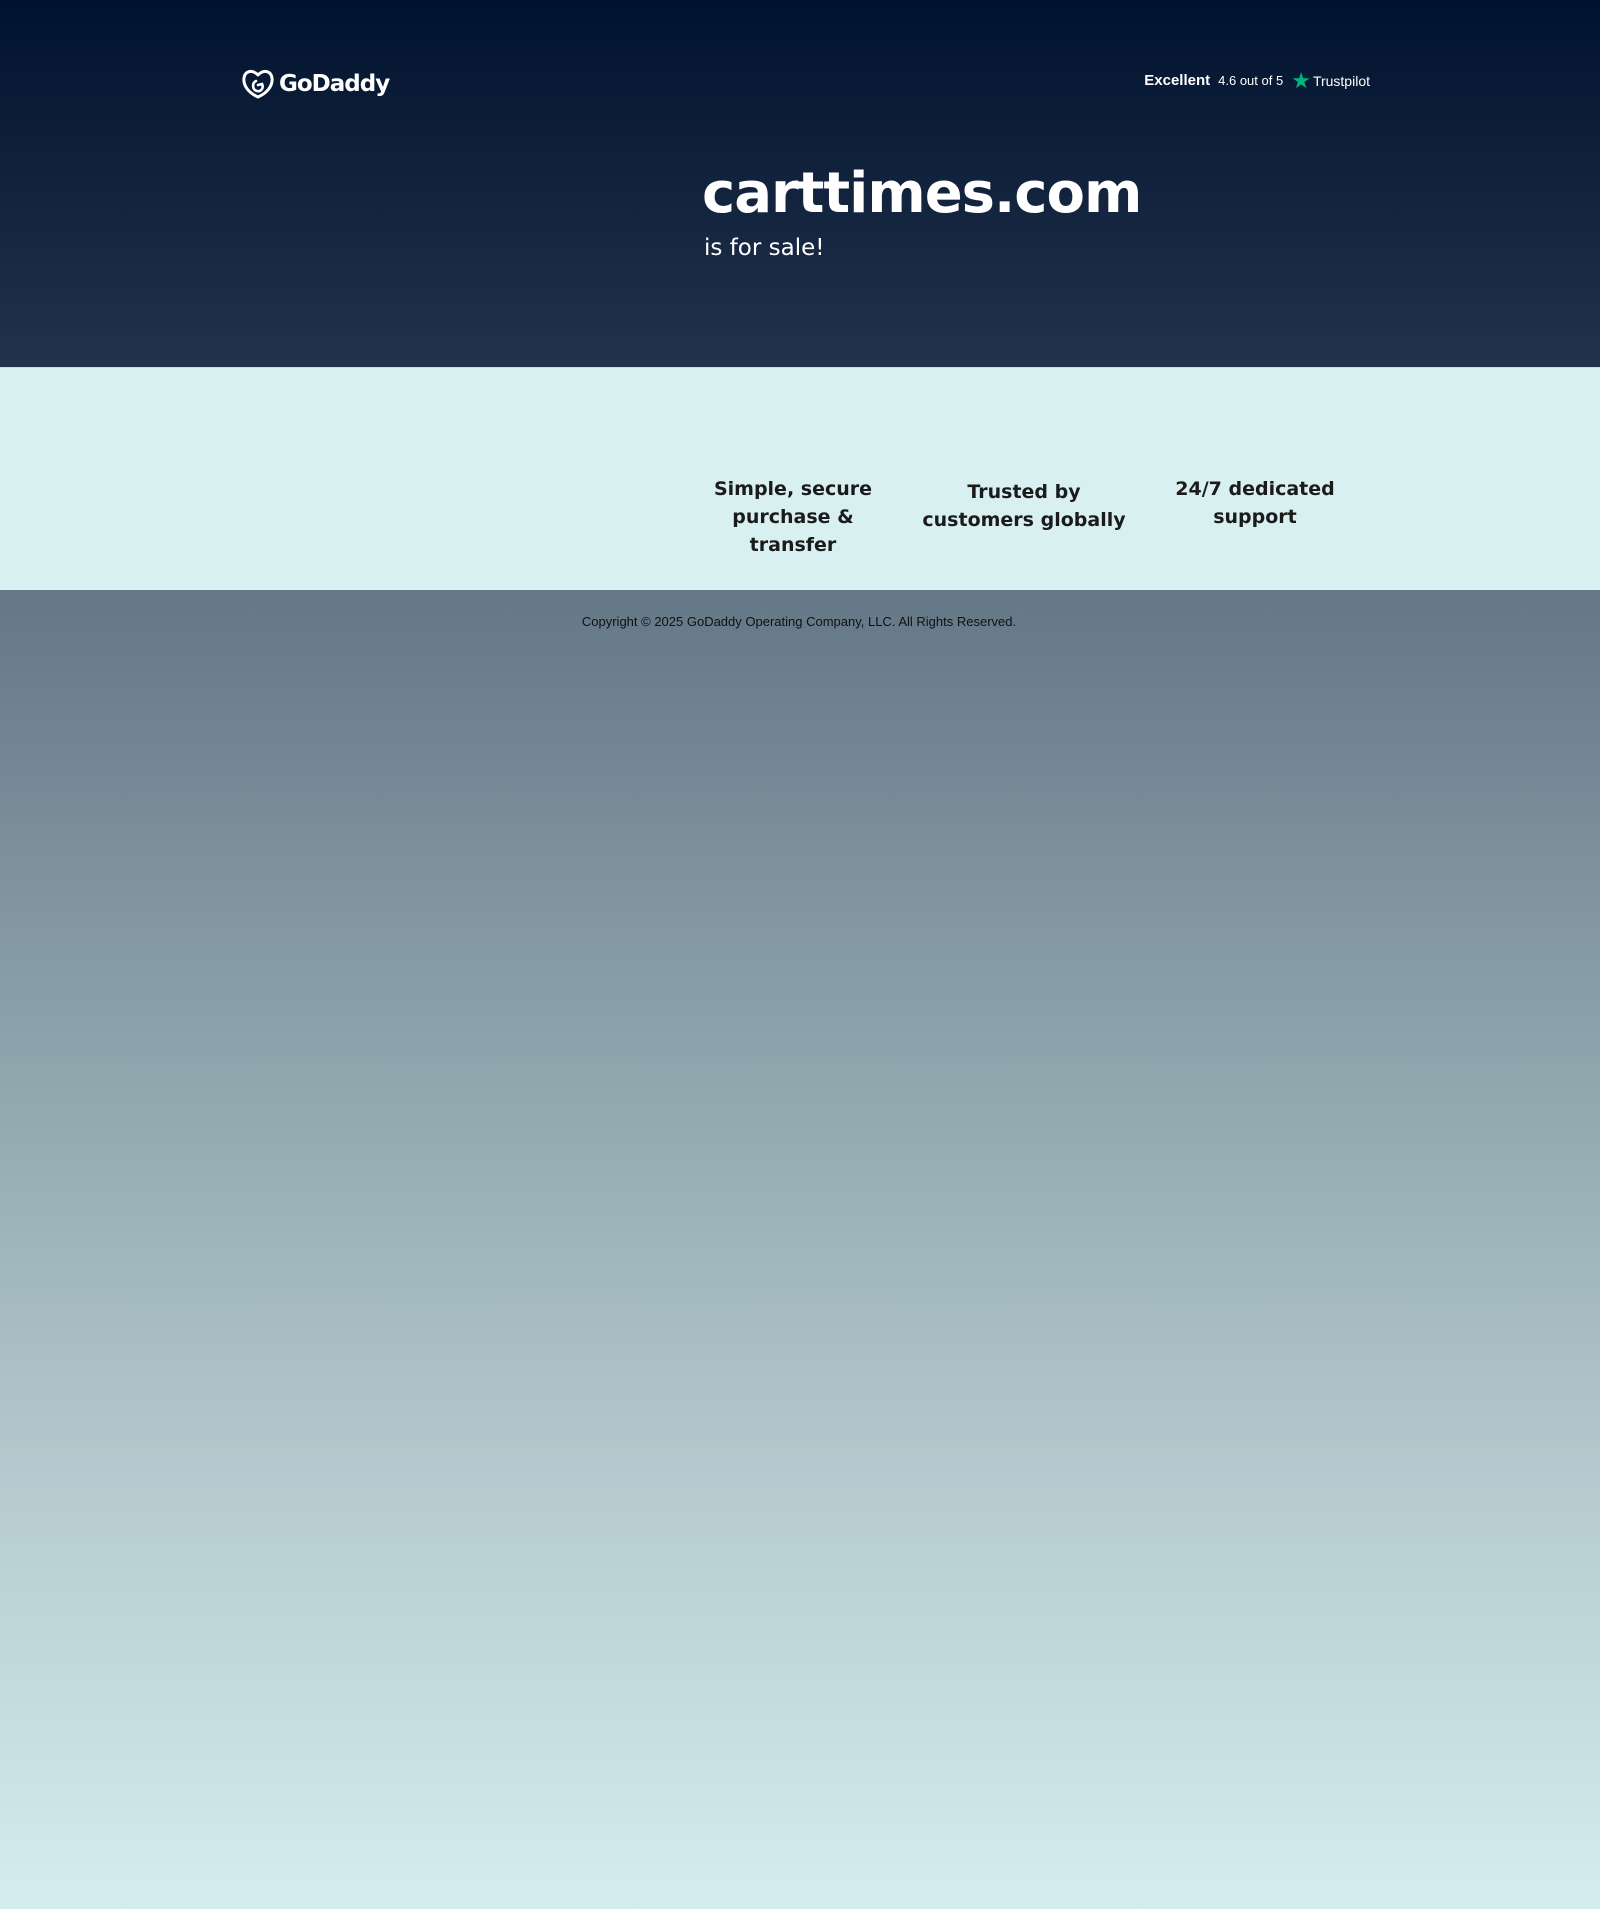  Describe the element at coordinates (1341, 80) in the screenshot. I see `trustpilot-brand: Trustpilot` at that location.